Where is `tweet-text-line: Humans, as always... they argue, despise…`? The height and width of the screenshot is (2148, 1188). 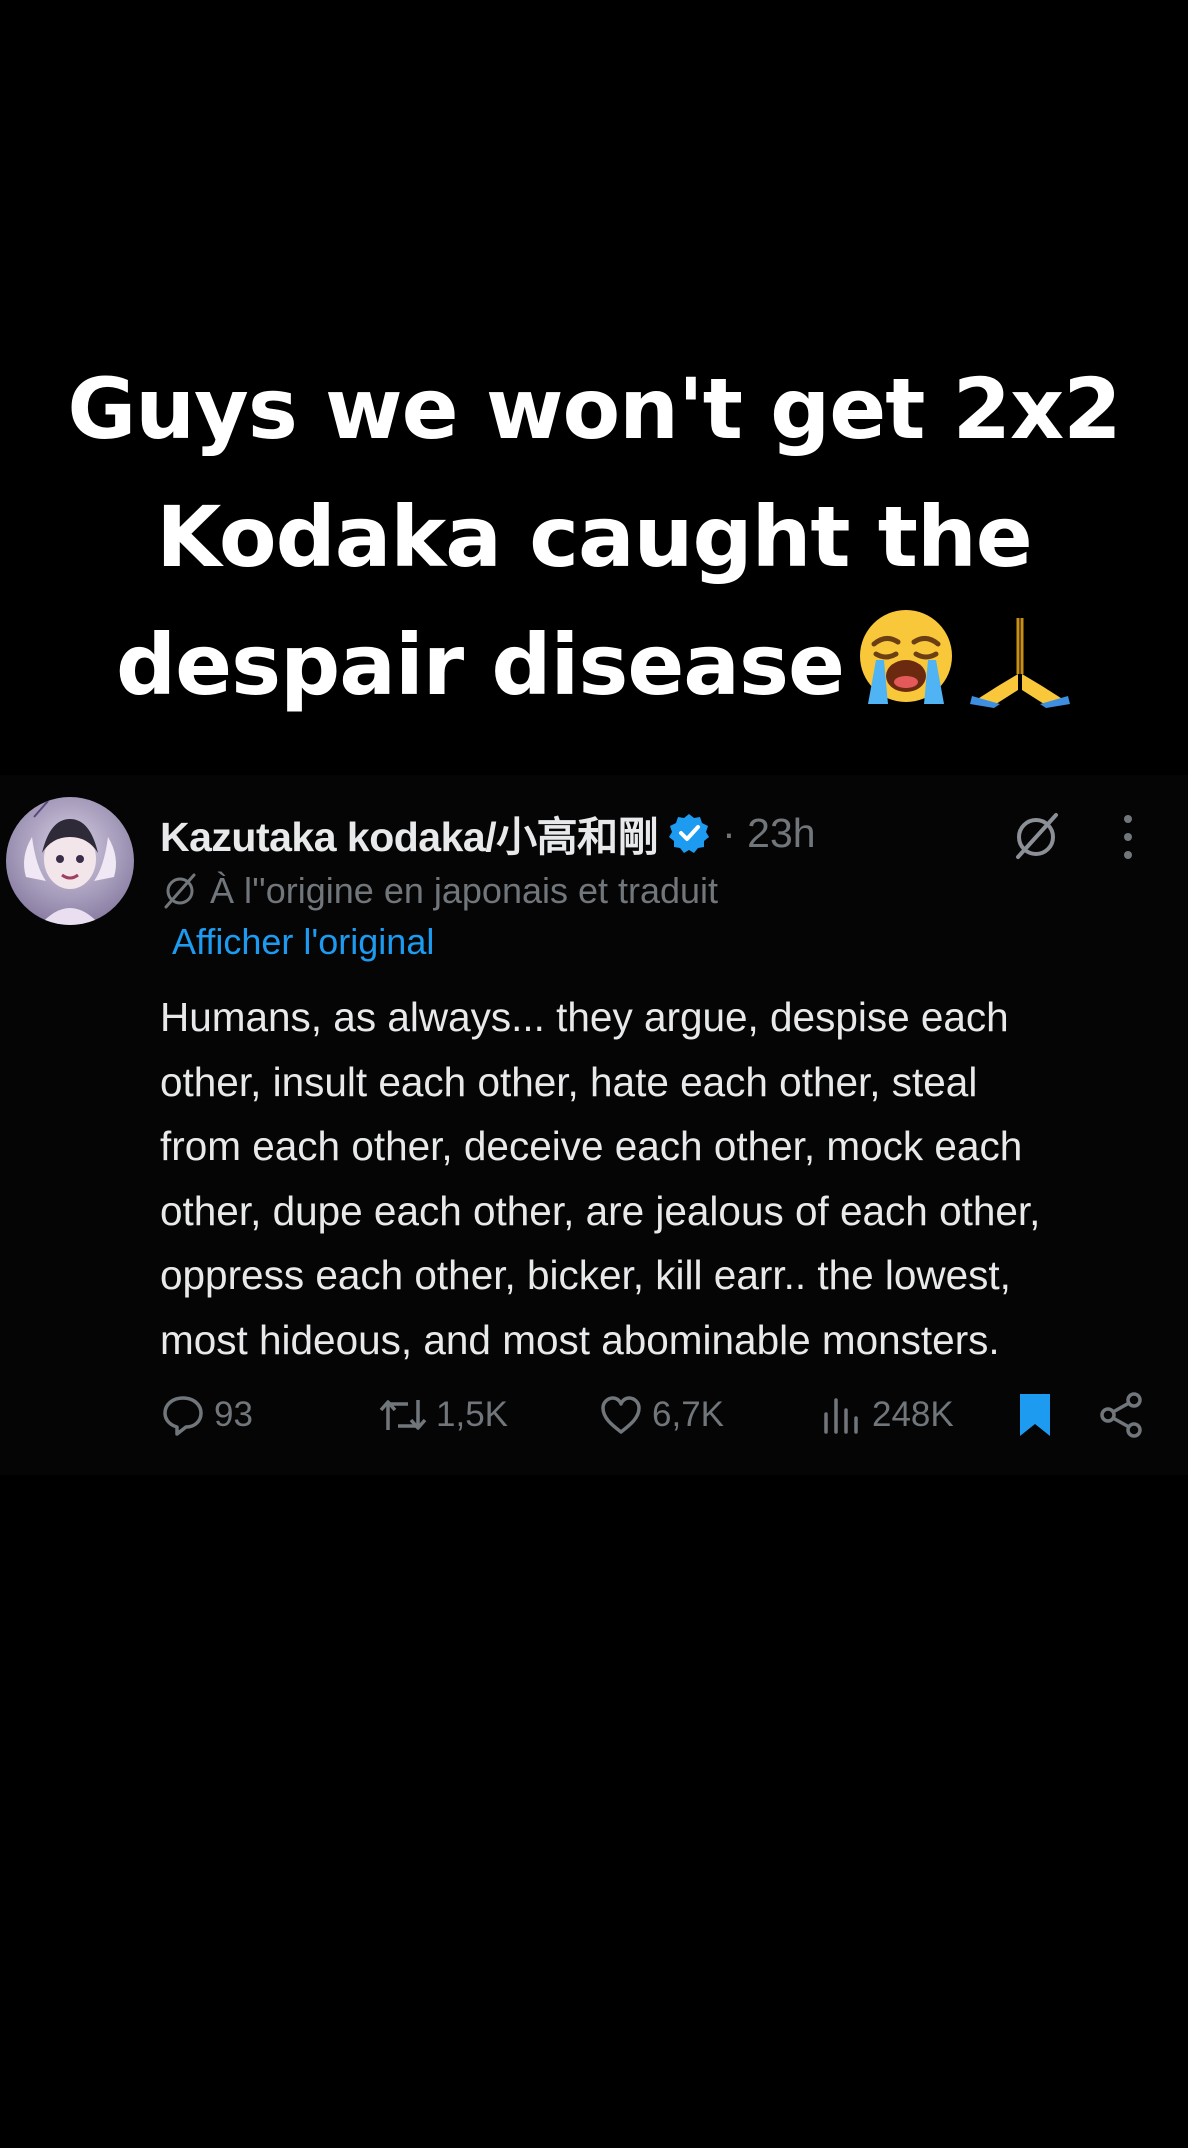 tweet-text-line: Humans, as always... they argue, despise… is located at coordinates (584, 1017).